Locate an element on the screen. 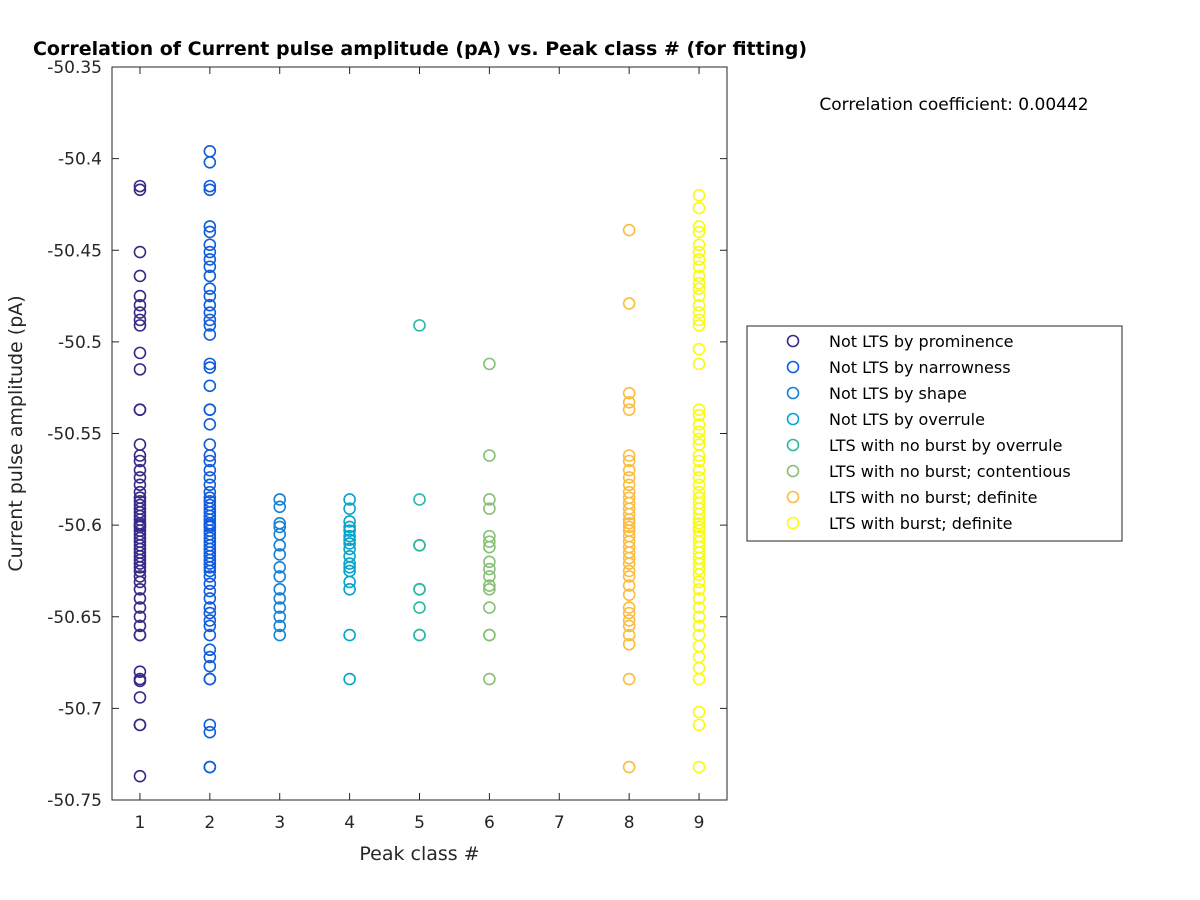  x-tick-label: 1 is located at coordinates (140, 823).